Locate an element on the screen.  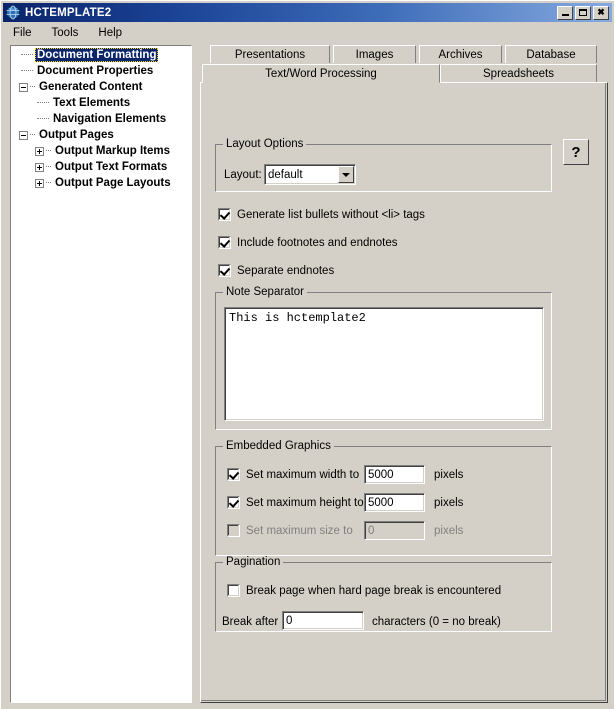
menu-item-file: File is located at coordinates (25, 33).